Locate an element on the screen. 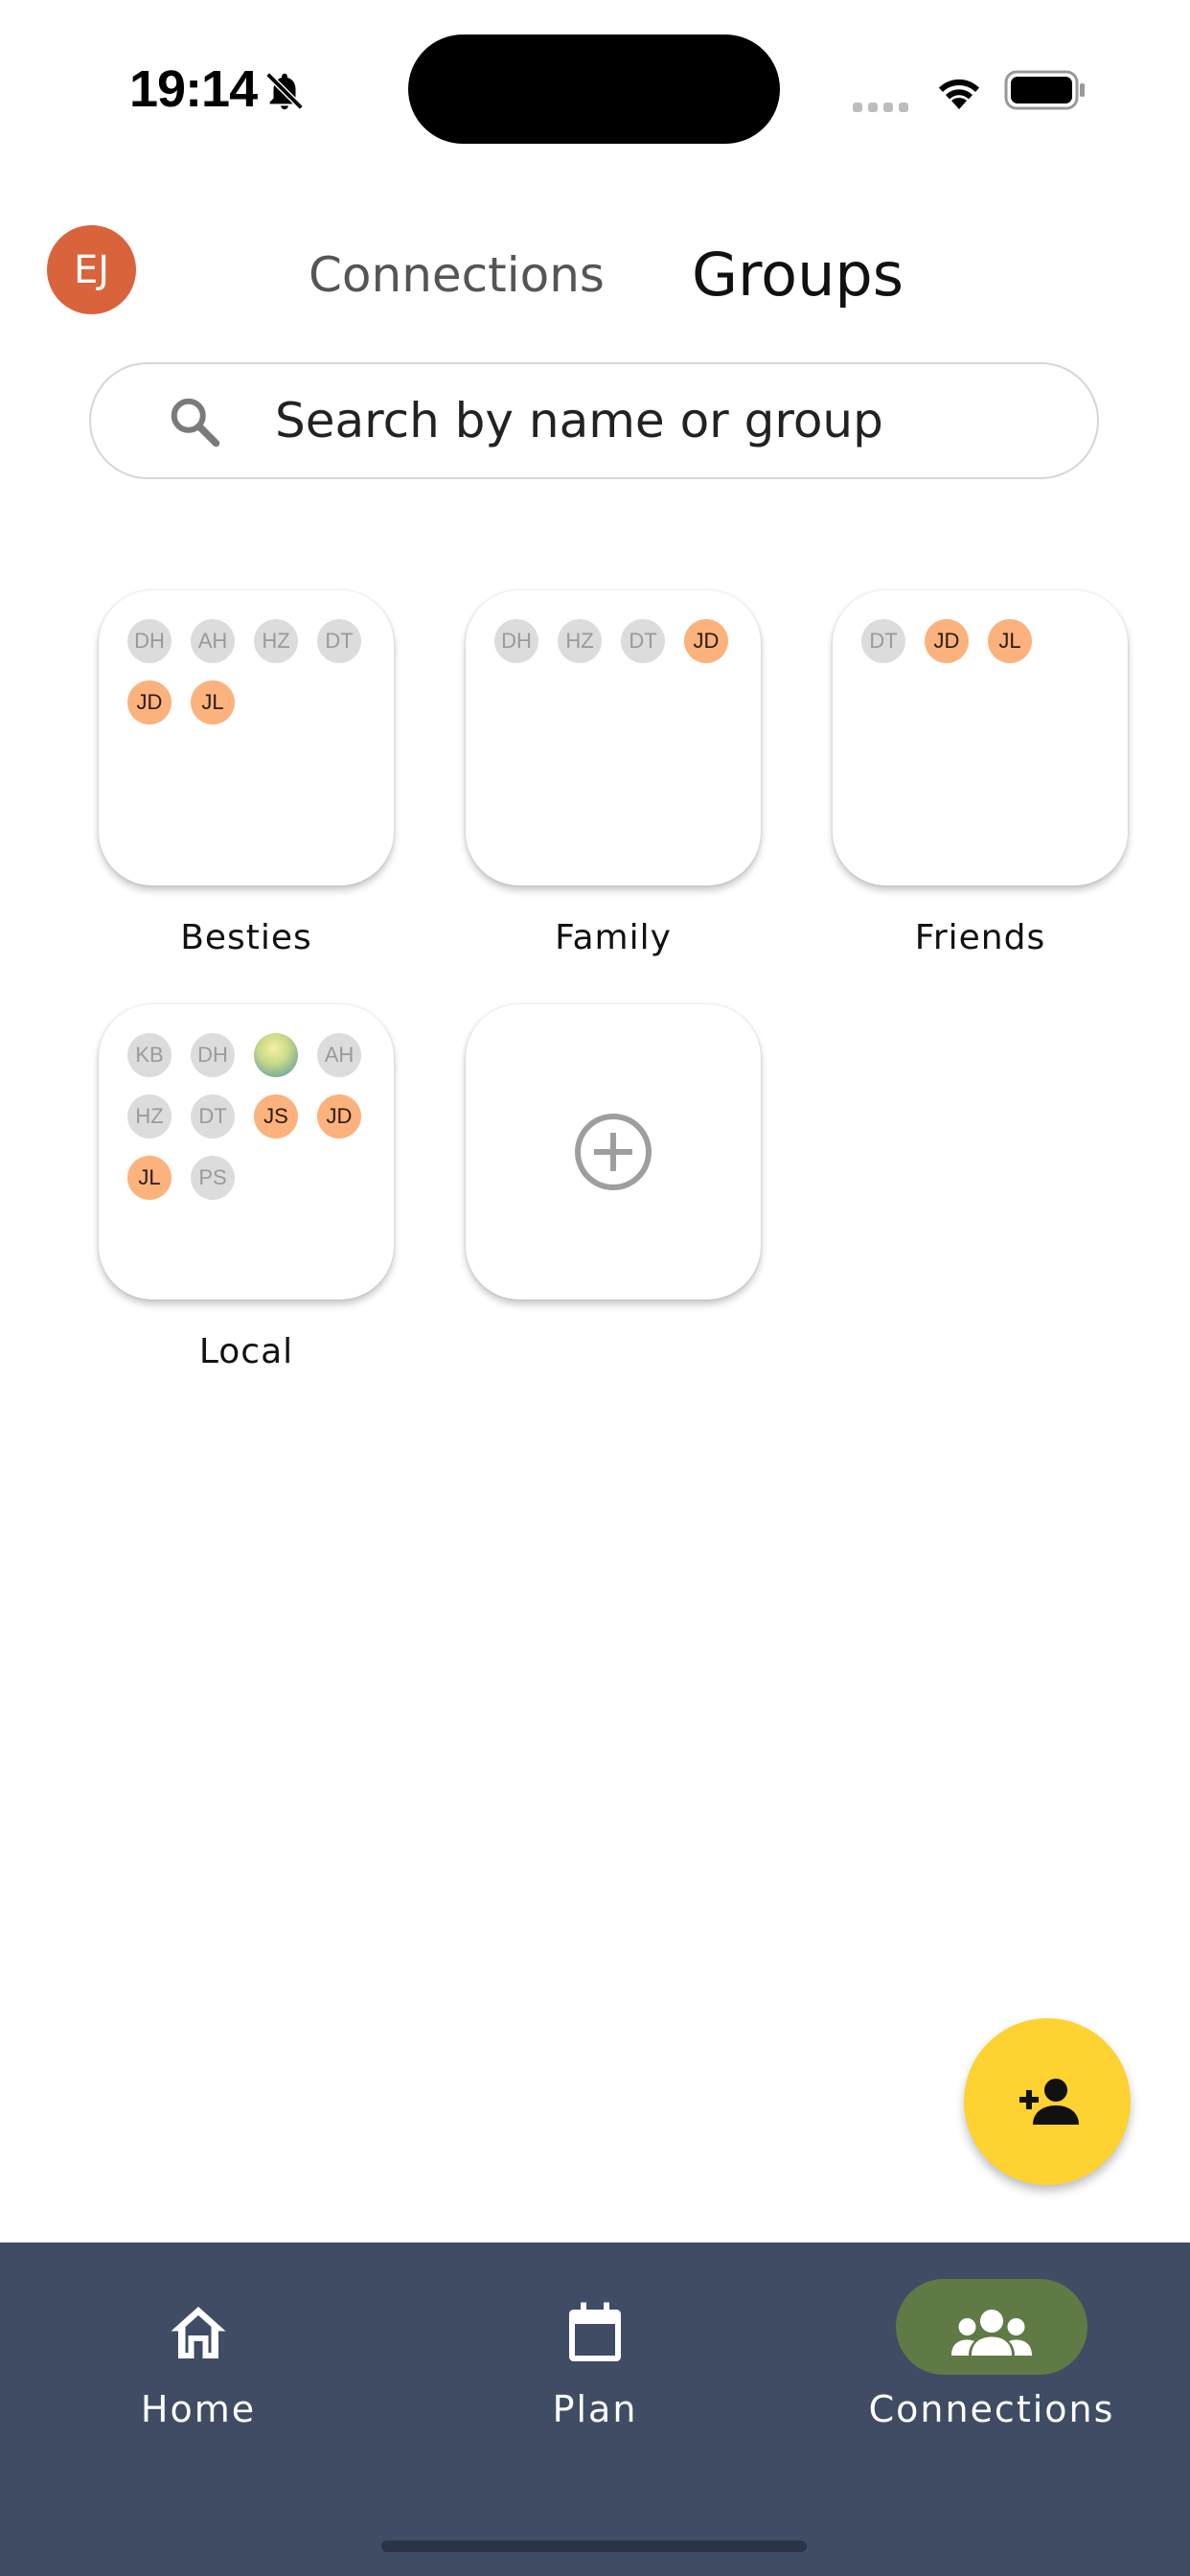  search-bar: Search by name or group is located at coordinates (594, 420).